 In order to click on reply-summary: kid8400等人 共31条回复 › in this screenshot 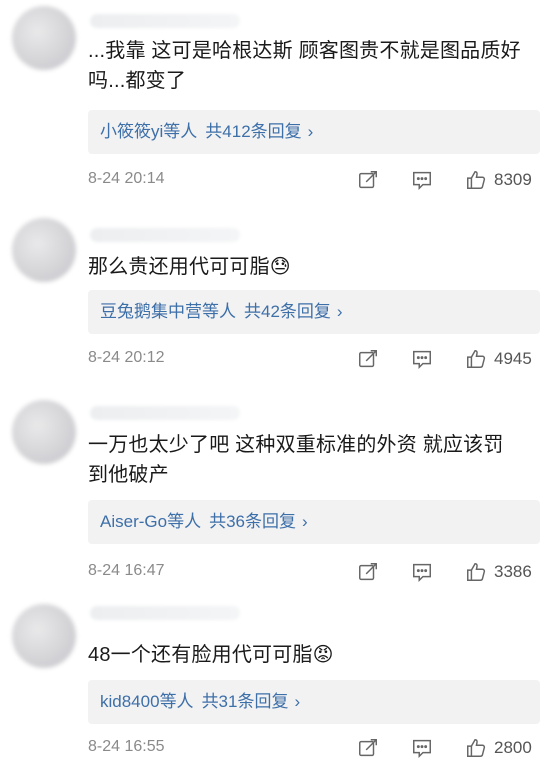, I will do `click(314, 702)`.